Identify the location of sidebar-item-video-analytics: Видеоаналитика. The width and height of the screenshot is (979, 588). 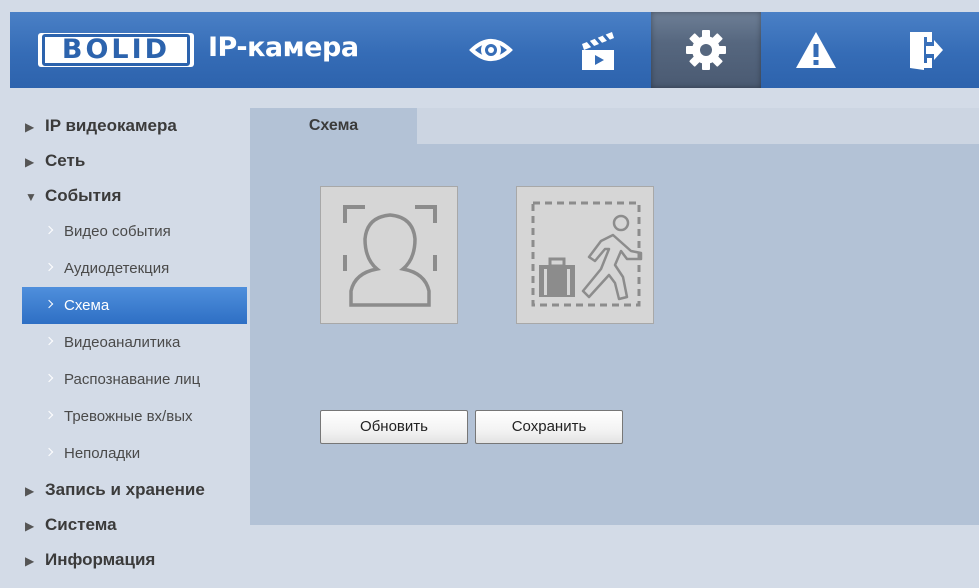
(128, 342).